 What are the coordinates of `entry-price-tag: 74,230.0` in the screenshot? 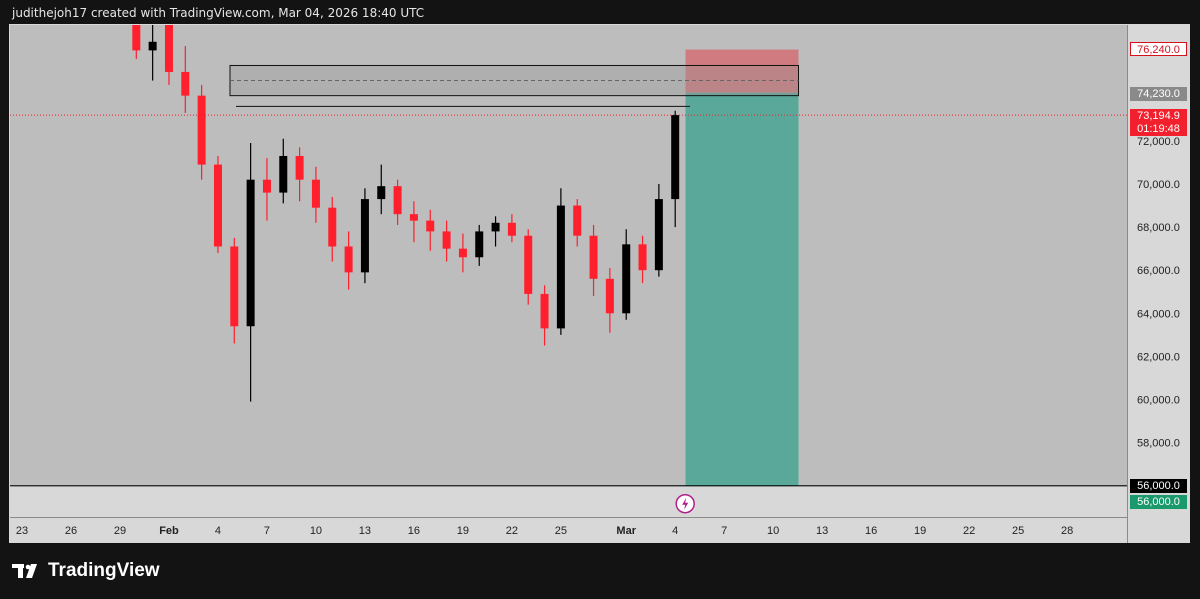 It's located at (1158, 94).